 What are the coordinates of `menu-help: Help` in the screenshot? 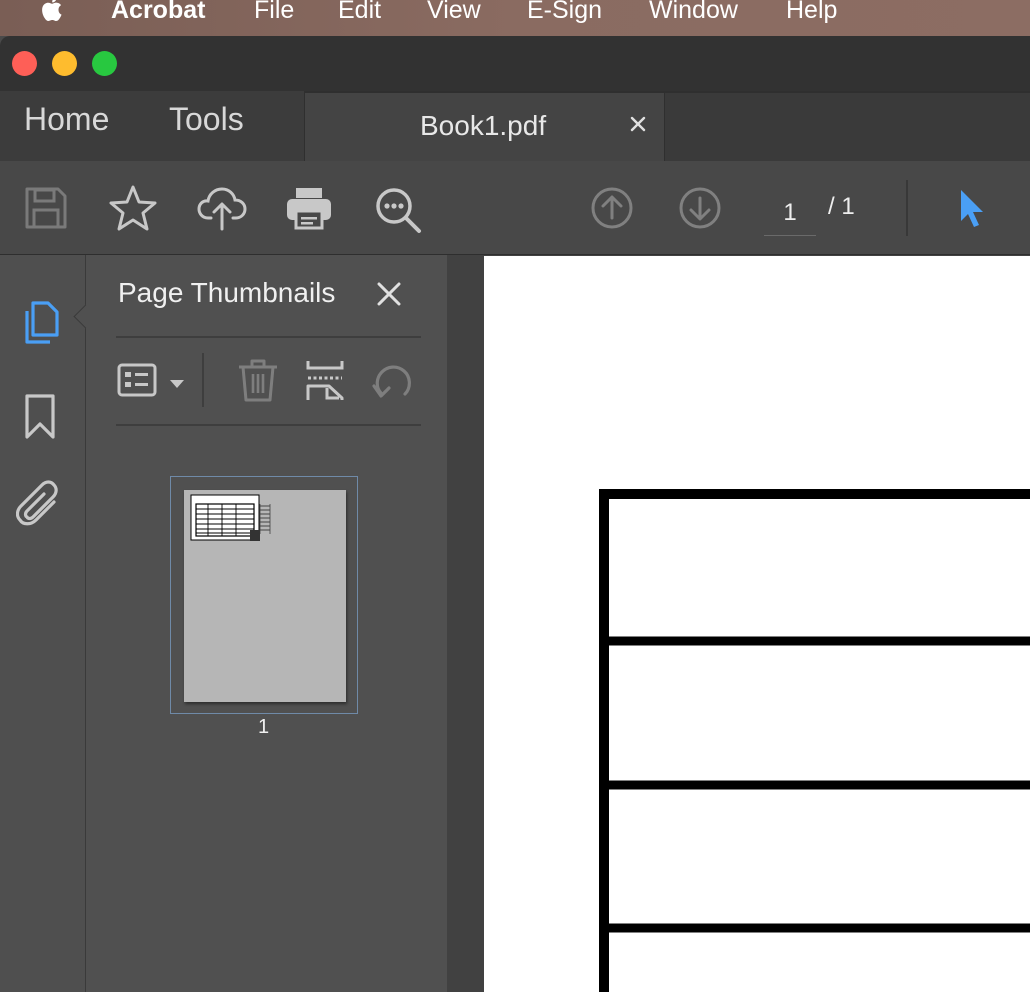 It's located at (811, 12).